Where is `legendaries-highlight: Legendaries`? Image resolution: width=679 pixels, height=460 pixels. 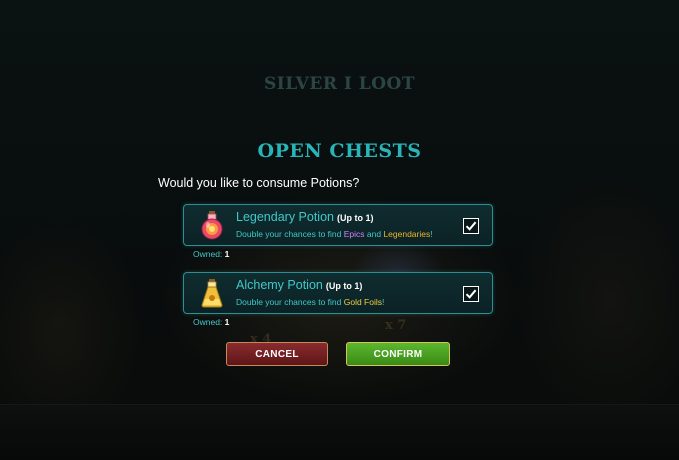 legendaries-highlight: Legendaries is located at coordinates (407, 234).